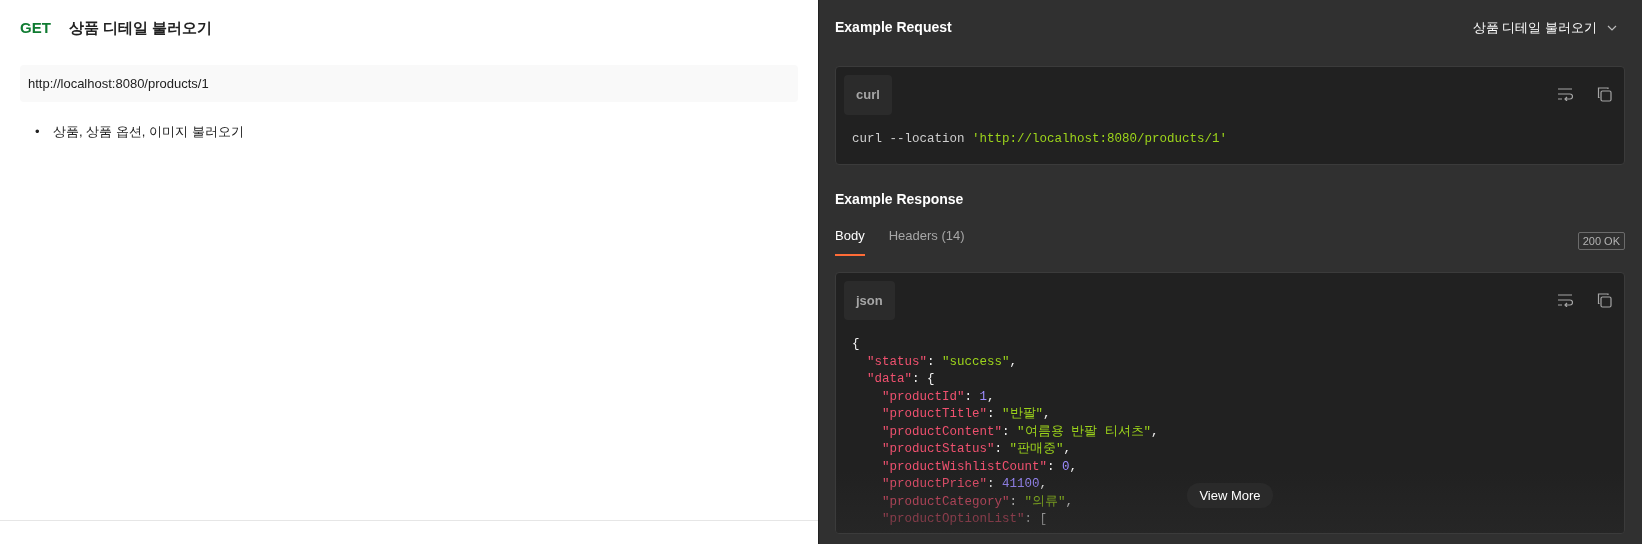 This screenshot has width=1642, height=544. I want to click on request-title: 상품 디테일 불러오기, so click(140, 28).